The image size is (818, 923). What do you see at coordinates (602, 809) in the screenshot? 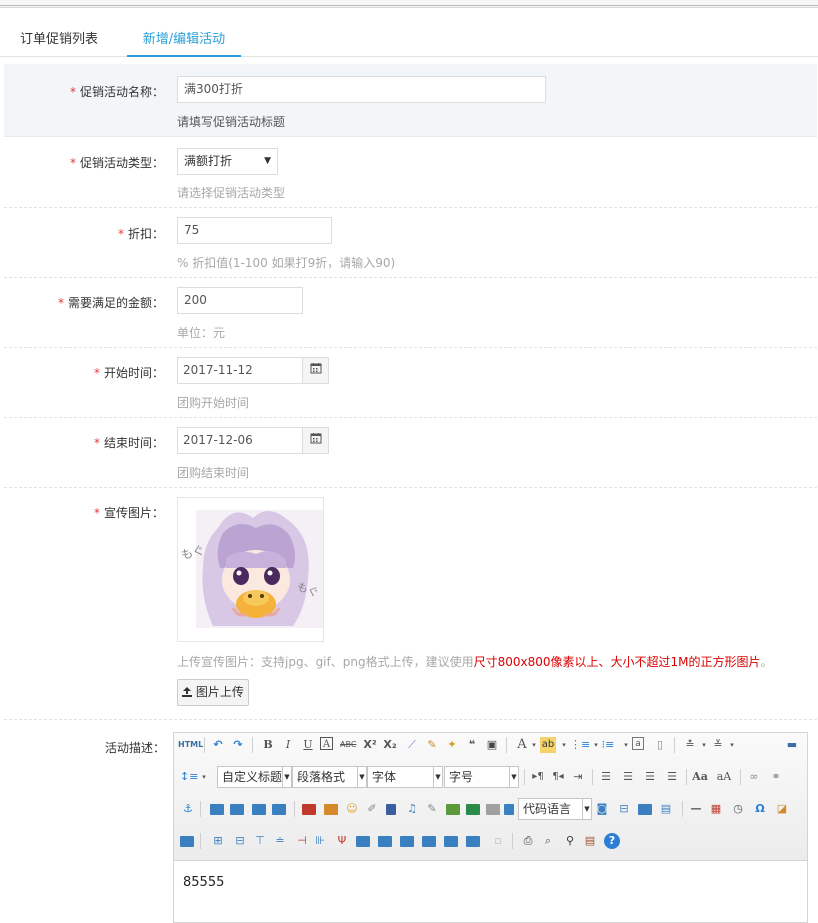
I see `web-app-icon: ◙` at bounding box center [602, 809].